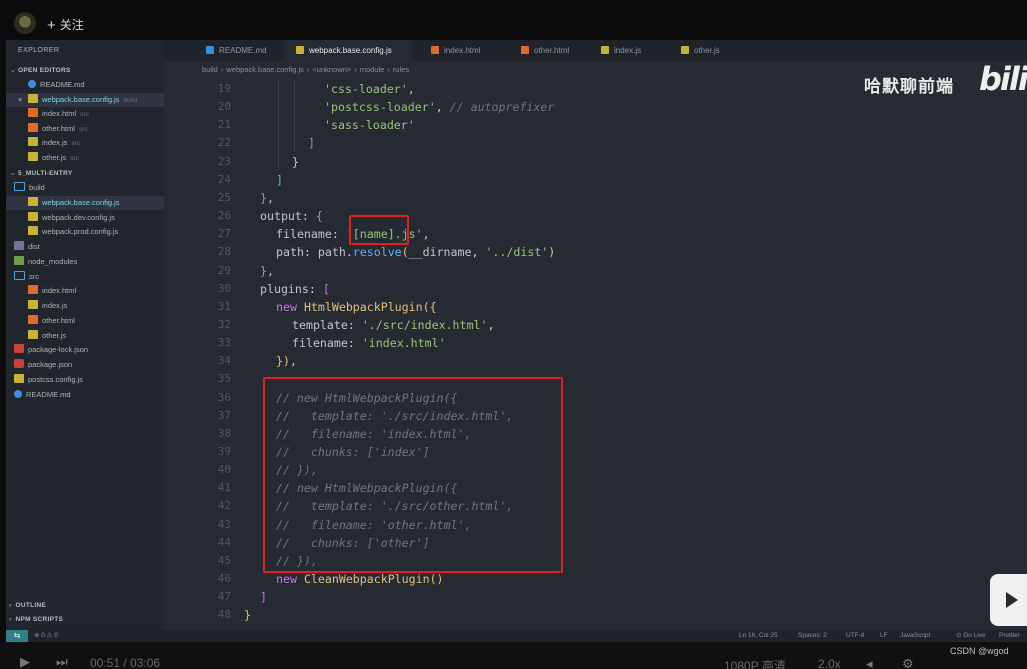 Image resolution: width=1027 pixels, height=669 pixels. What do you see at coordinates (758, 636) in the screenshot?
I see `cursor-position: Ln 16, Col 25` at bounding box center [758, 636].